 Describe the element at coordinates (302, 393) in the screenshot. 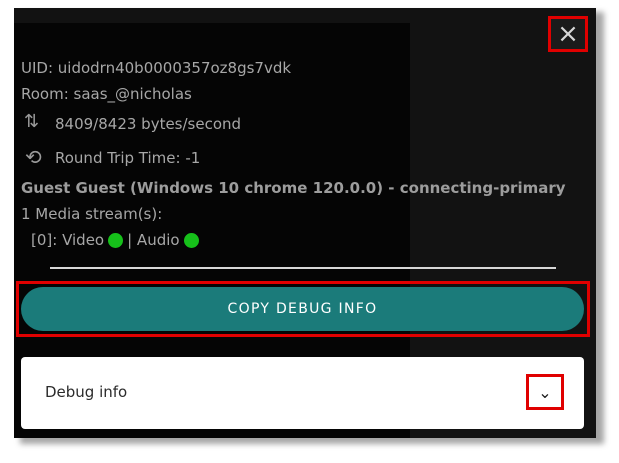

I see `debug-info-panel: Debug info ⌄` at that location.